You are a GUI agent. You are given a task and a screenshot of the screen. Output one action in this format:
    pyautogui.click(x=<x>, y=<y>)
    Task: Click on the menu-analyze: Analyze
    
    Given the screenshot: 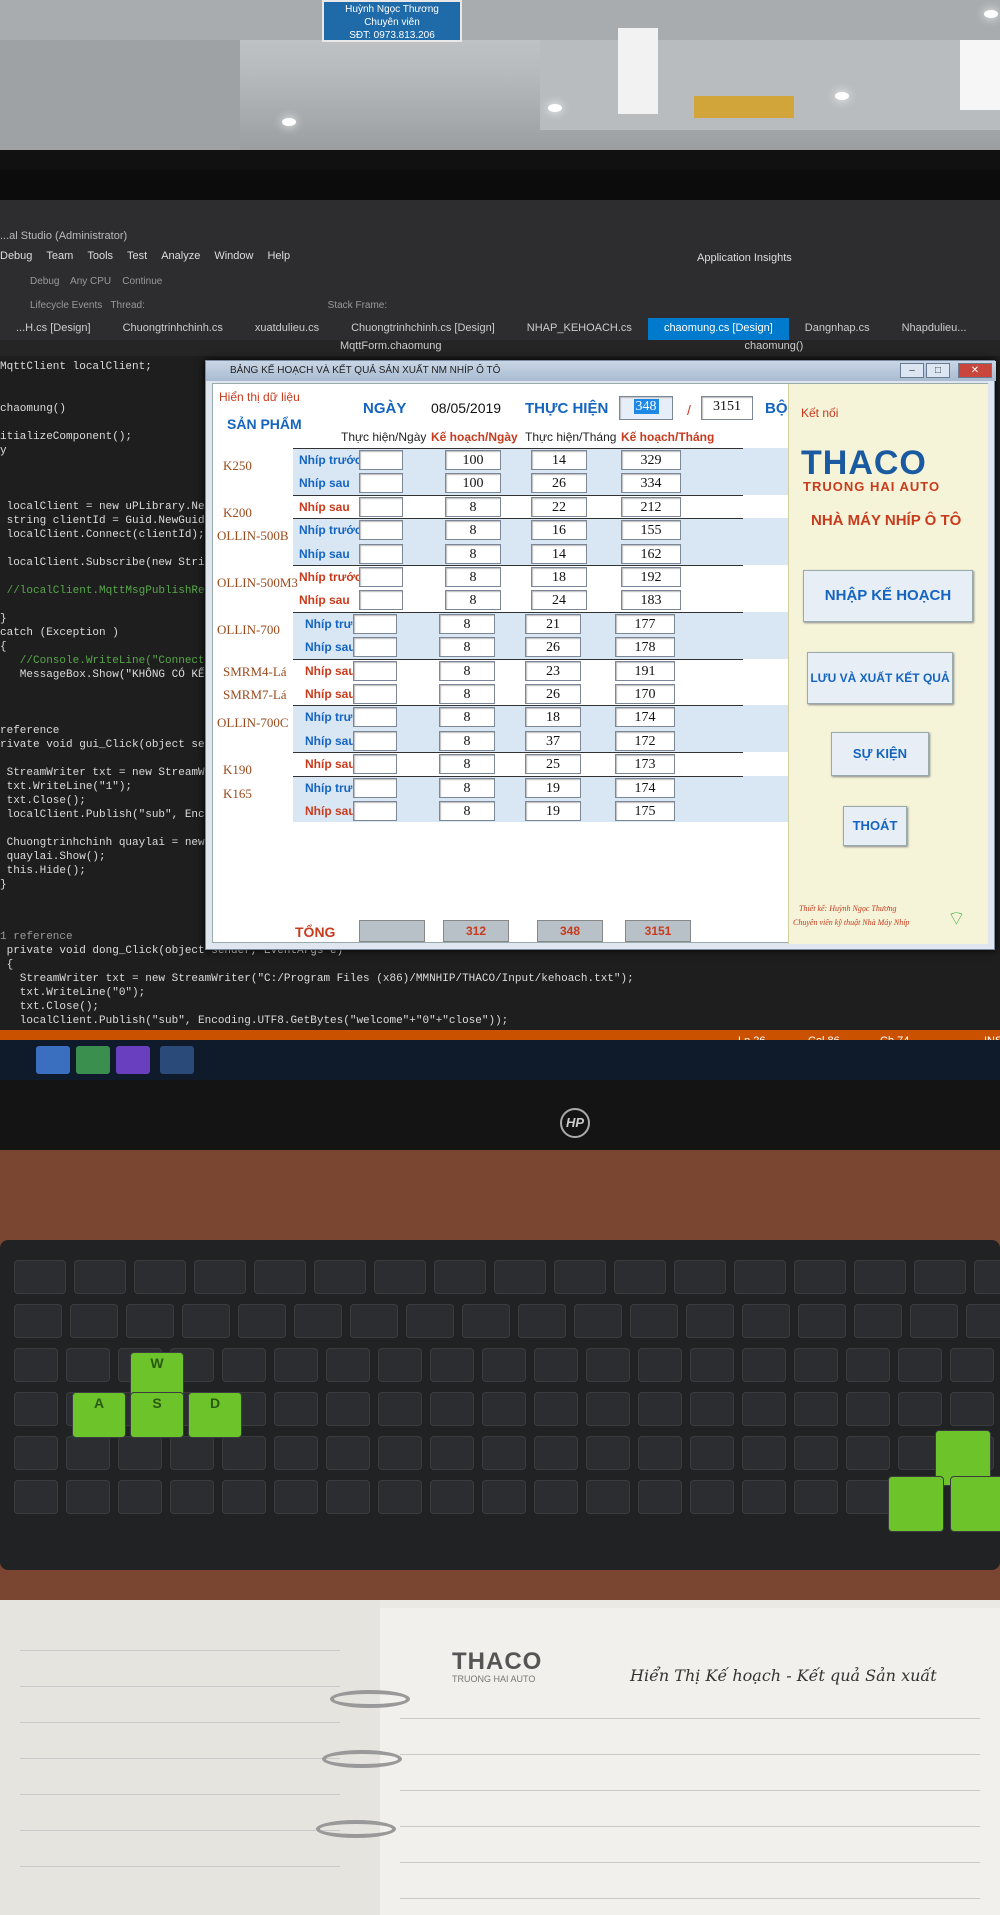 What is the action you would take?
    pyautogui.click(x=180, y=256)
    